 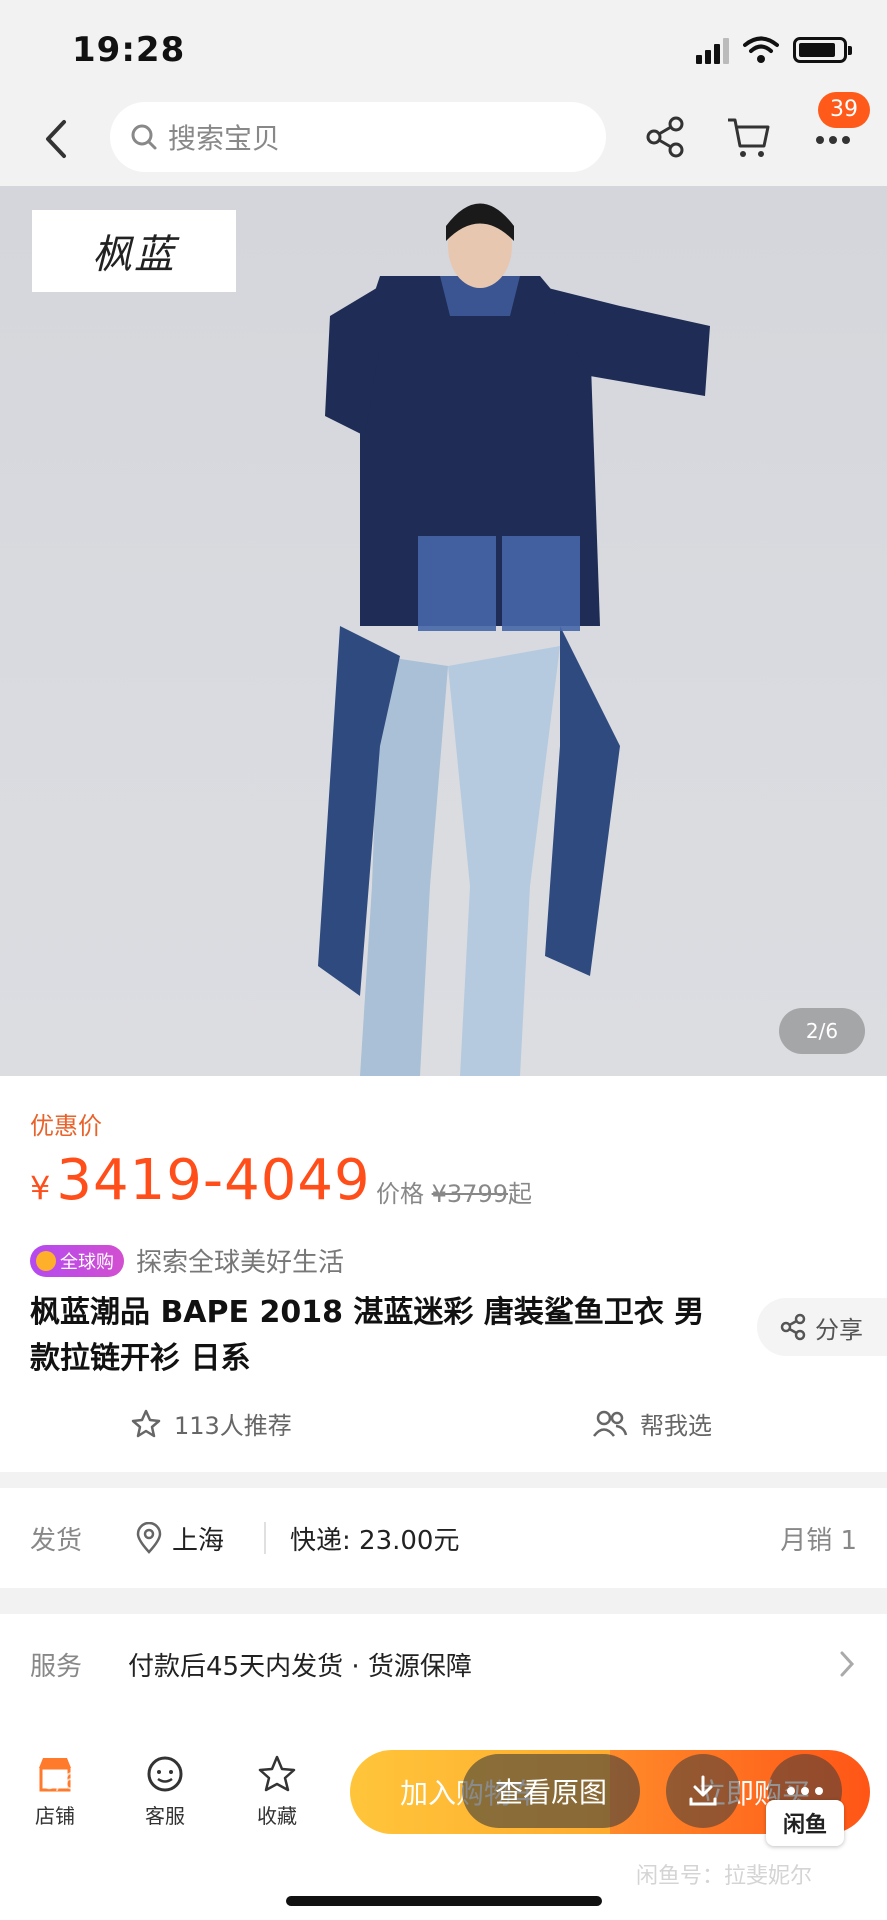 I want to click on home-indicator, so click(x=444, y=1901).